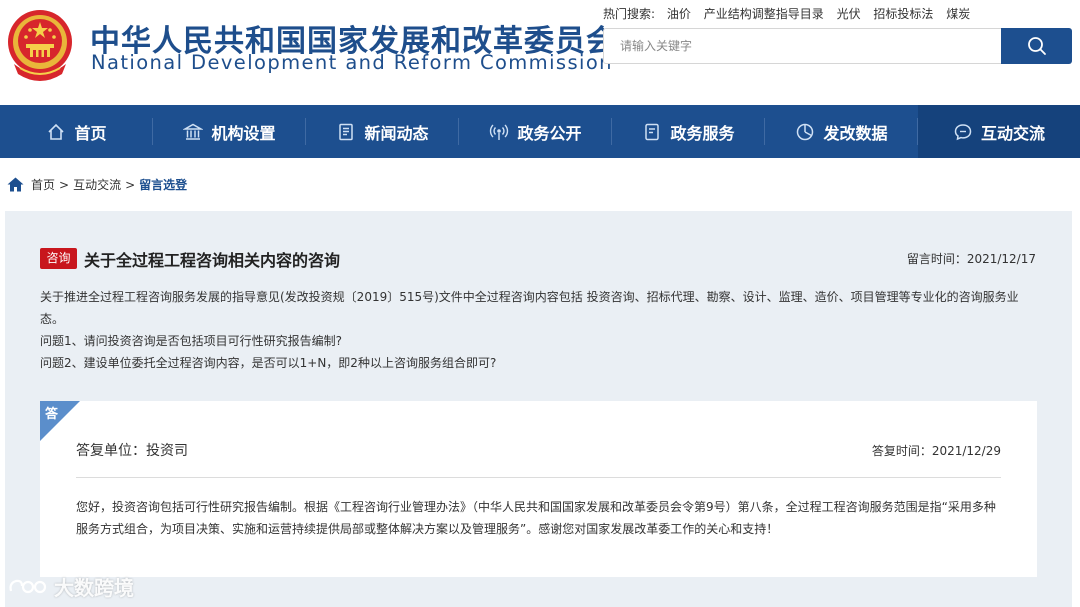 Image resolution: width=1080 pixels, height=607 pixels. I want to click on question-title: 关于全过程工程咨询相关内容的咨询, so click(212, 260).